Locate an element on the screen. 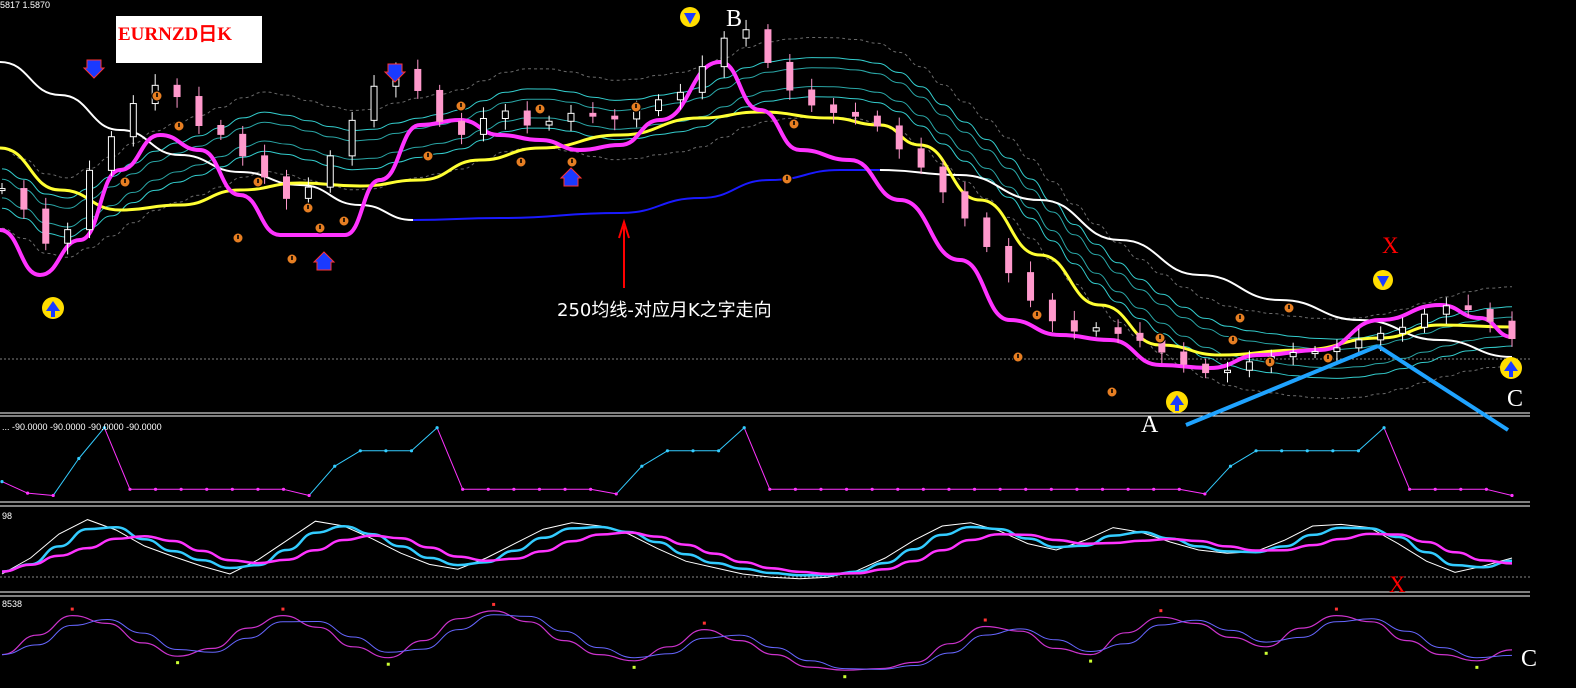  point-b-label: B is located at coordinates (734, 19).